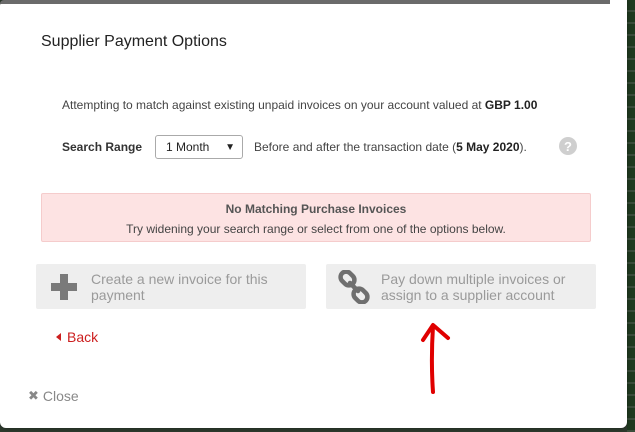 Image resolution: width=635 pixels, height=432 pixels. Describe the element at coordinates (64, 287) in the screenshot. I see `plus-icon` at that location.